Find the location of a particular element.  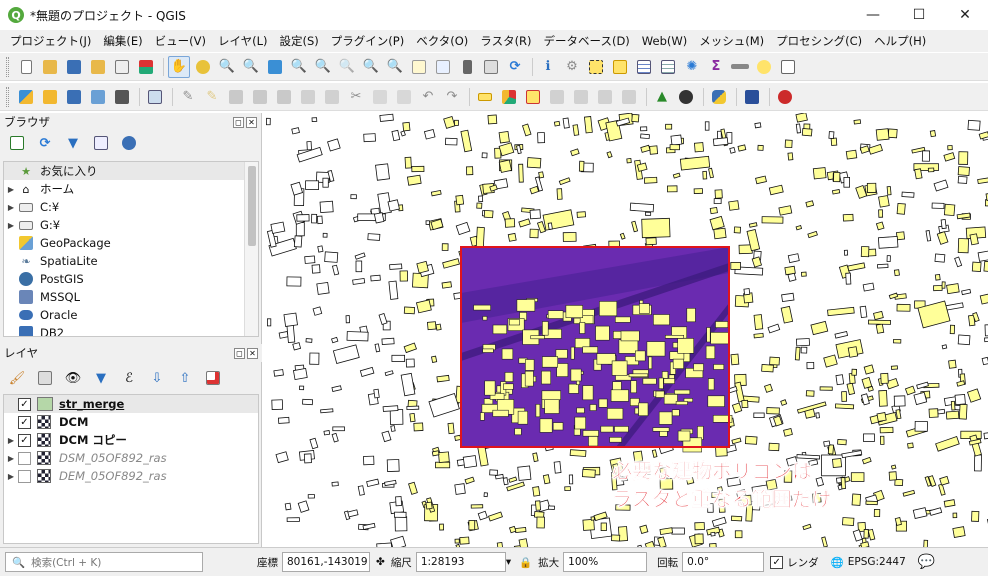

scale-field: 1:28193 is located at coordinates (460, 562).